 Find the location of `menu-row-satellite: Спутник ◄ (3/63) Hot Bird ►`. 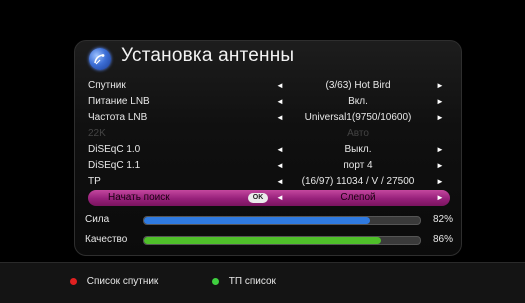

menu-row-satellite: Спутник ◄ (3/63) Hot Bird ► is located at coordinates (269, 86).